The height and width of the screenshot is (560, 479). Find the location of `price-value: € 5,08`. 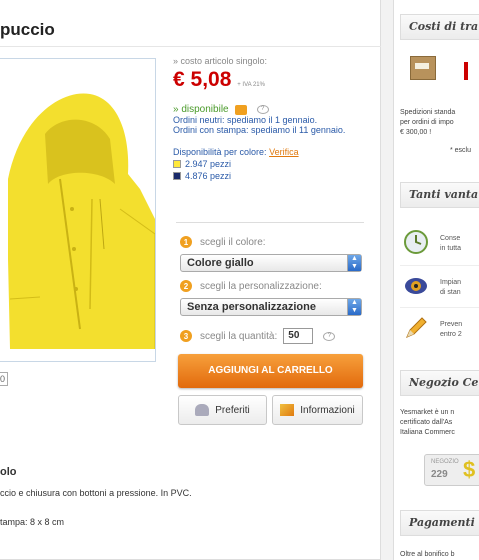

price-value: € 5,08 is located at coordinates (202, 79).